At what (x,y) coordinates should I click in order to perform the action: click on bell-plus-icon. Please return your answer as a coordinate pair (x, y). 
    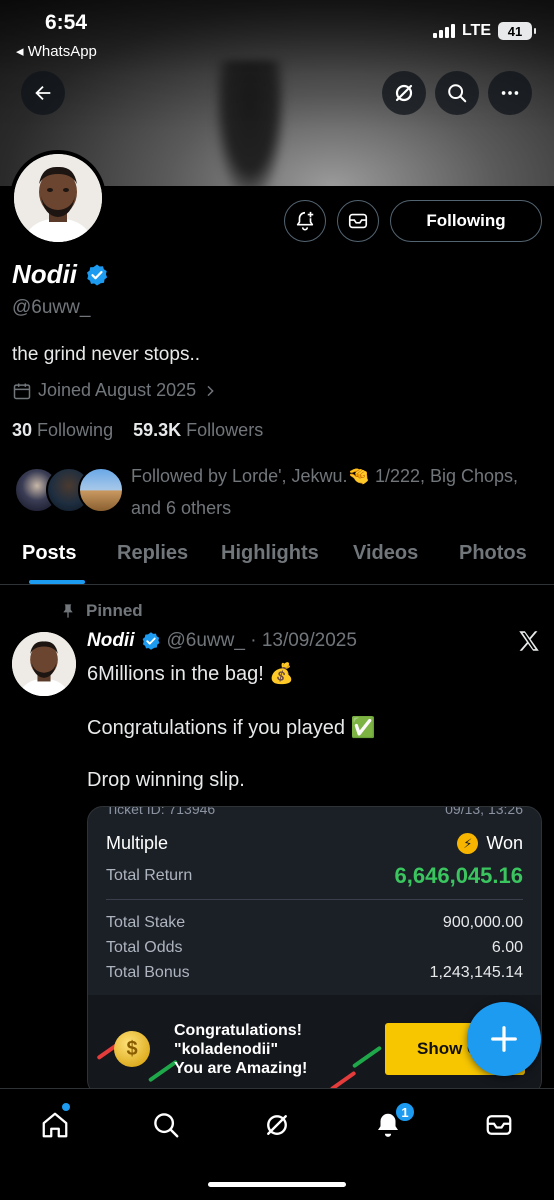
    Looking at the image, I should click on (305, 221).